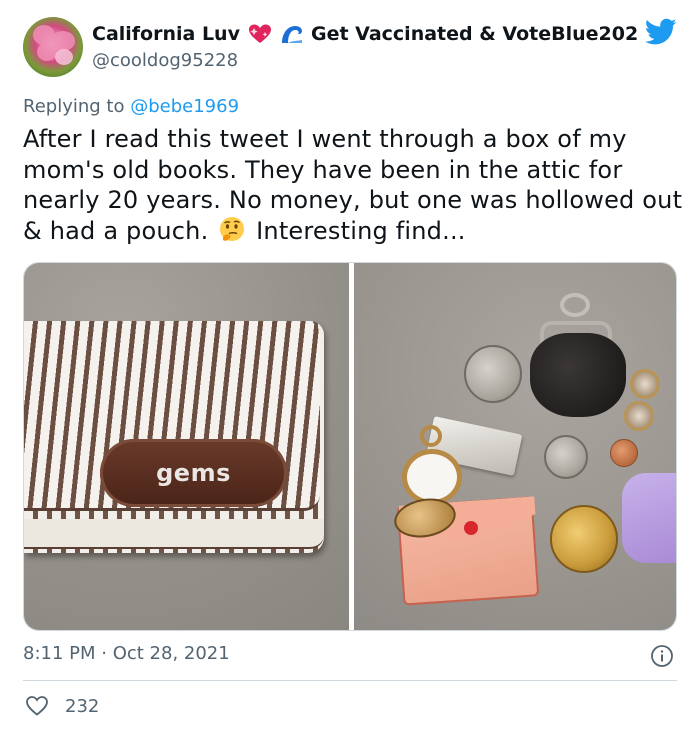 Image resolution: width=700 pixels, height=733 pixels. I want to click on gems-label-text: gems, so click(193, 473).